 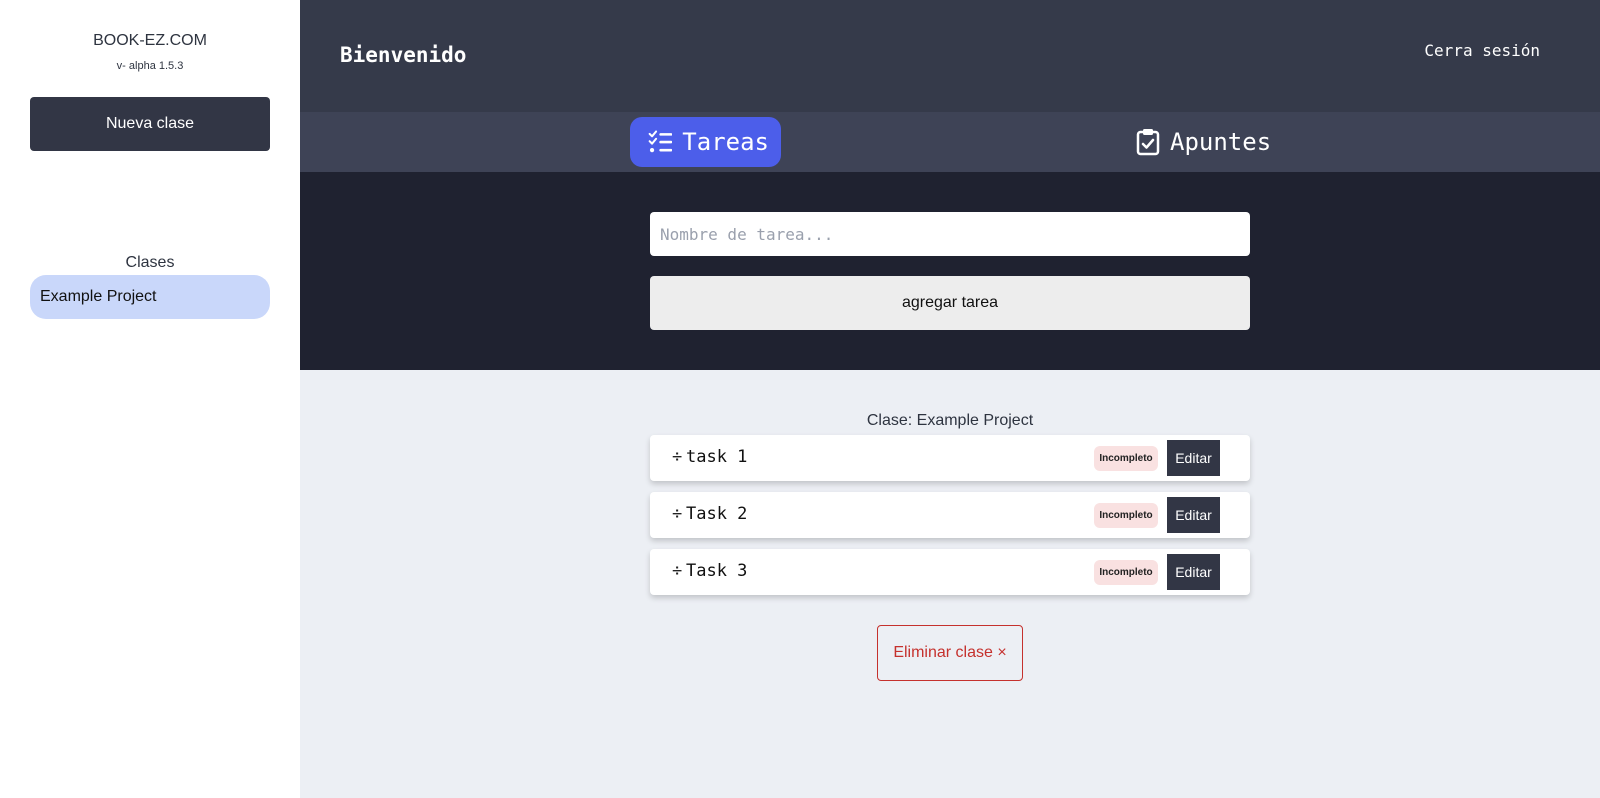 What do you see at coordinates (1148, 142) in the screenshot?
I see `clipboard-check-icon` at bounding box center [1148, 142].